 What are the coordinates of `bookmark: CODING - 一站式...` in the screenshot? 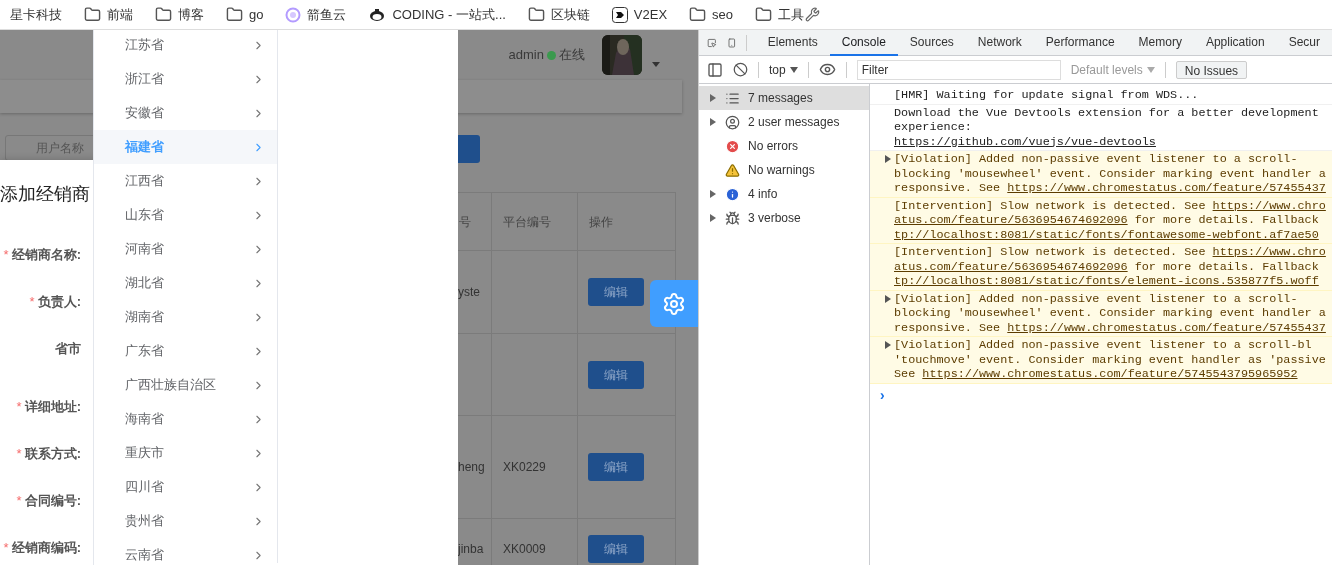 It's located at (449, 14).